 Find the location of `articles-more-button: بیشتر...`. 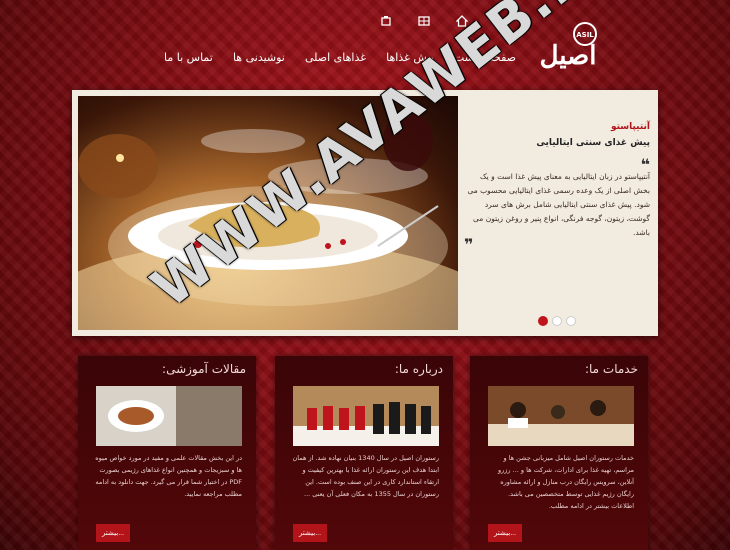

articles-more-button: بیشتر... is located at coordinates (113, 533).